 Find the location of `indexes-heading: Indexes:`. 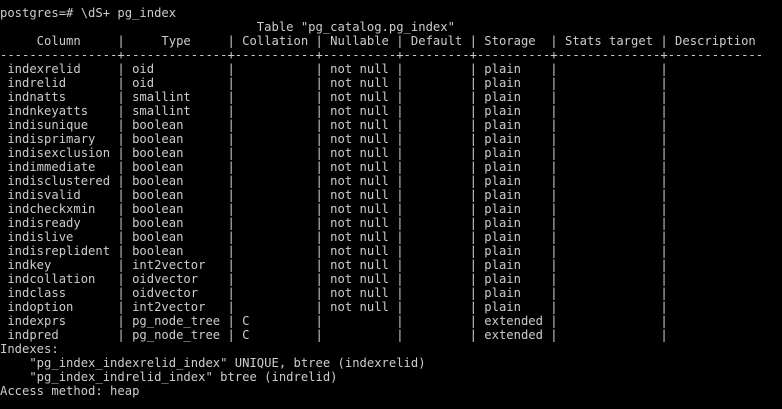

indexes-heading: Indexes: is located at coordinates (29, 349).